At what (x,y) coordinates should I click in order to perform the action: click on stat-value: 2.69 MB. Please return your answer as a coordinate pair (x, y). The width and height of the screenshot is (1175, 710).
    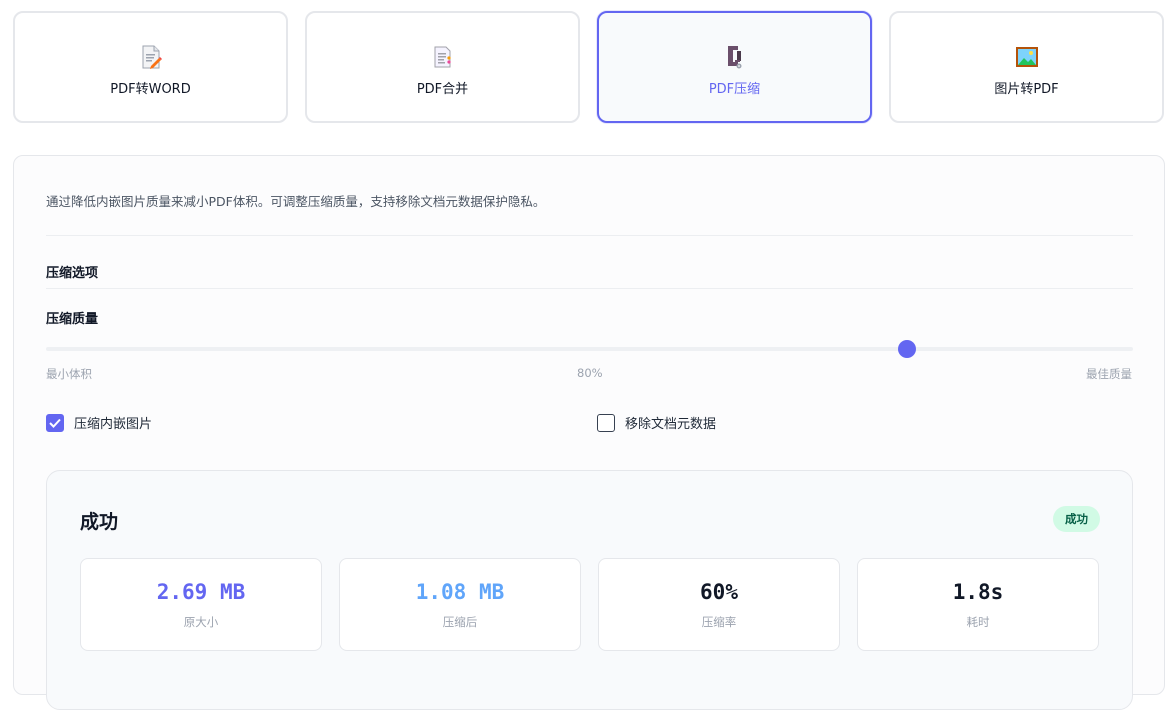
    Looking at the image, I should click on (201, 592).